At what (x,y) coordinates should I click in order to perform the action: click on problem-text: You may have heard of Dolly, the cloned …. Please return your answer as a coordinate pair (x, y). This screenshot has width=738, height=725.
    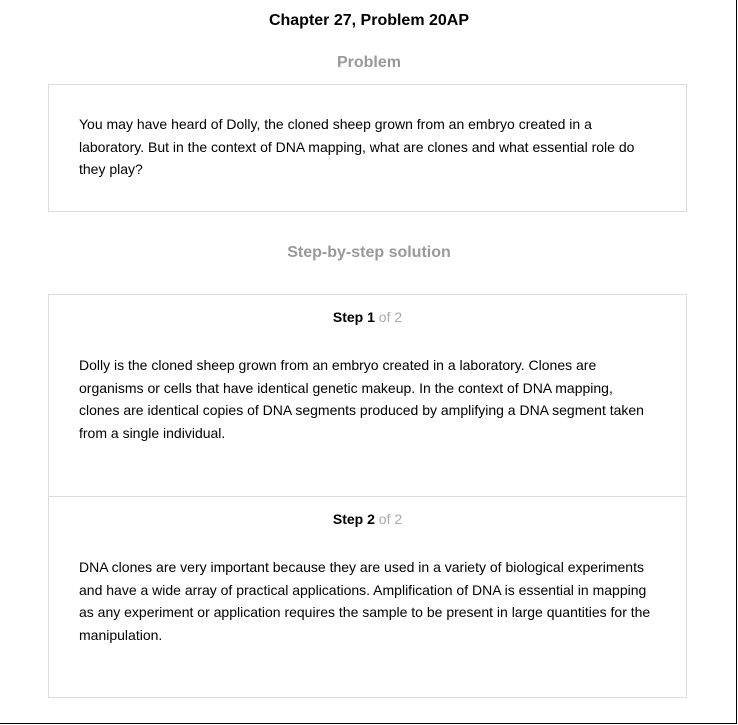
    Looking at the image, I should click on (357, 146).